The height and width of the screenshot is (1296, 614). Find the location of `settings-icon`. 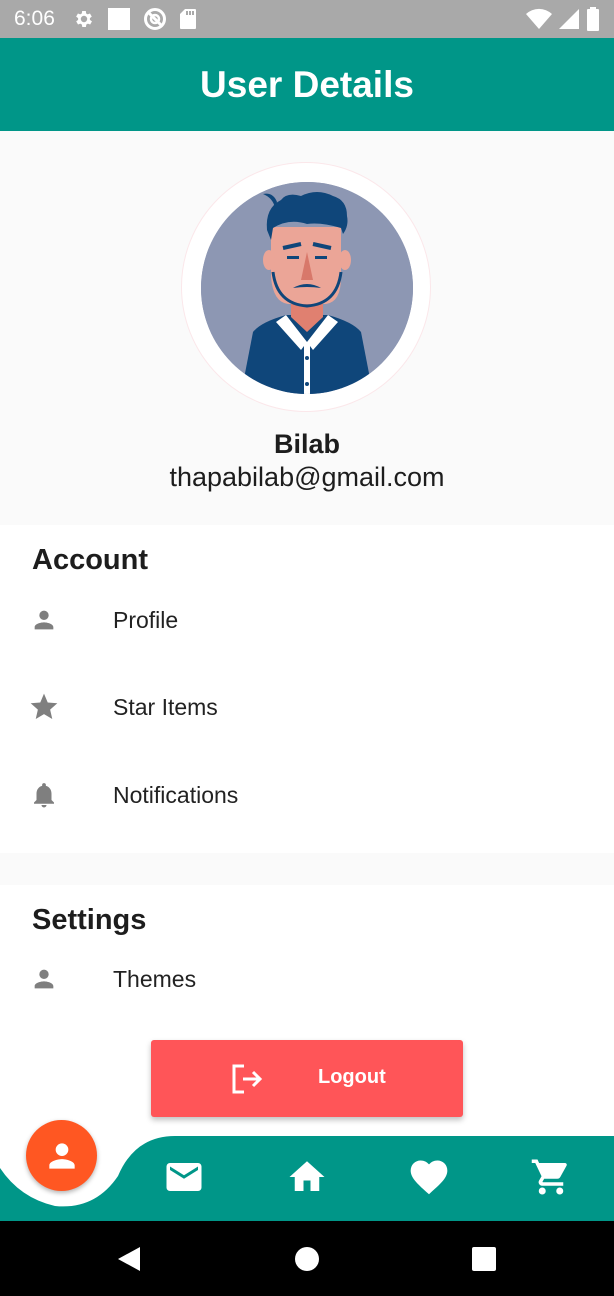

settings-icon is located at coordinates (83, 19).